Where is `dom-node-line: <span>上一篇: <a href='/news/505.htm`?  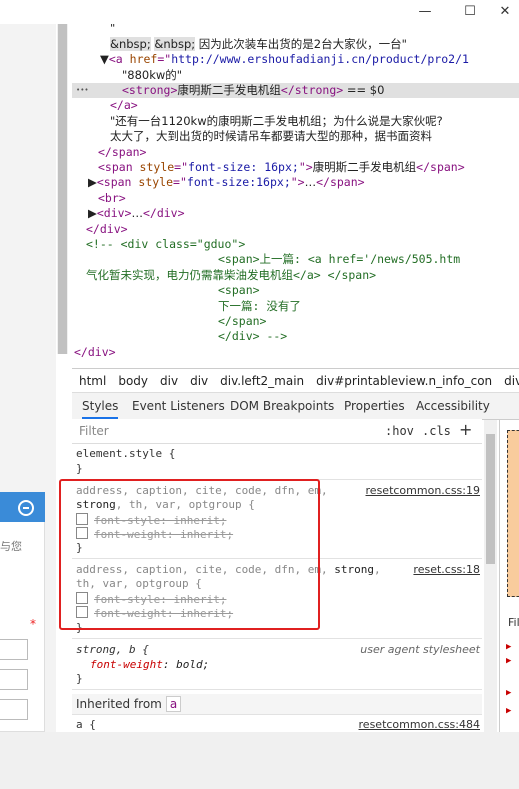 dom-node-line: <span>上一篇: <a href='/news/505.htm is located at coordinates (295, 259).